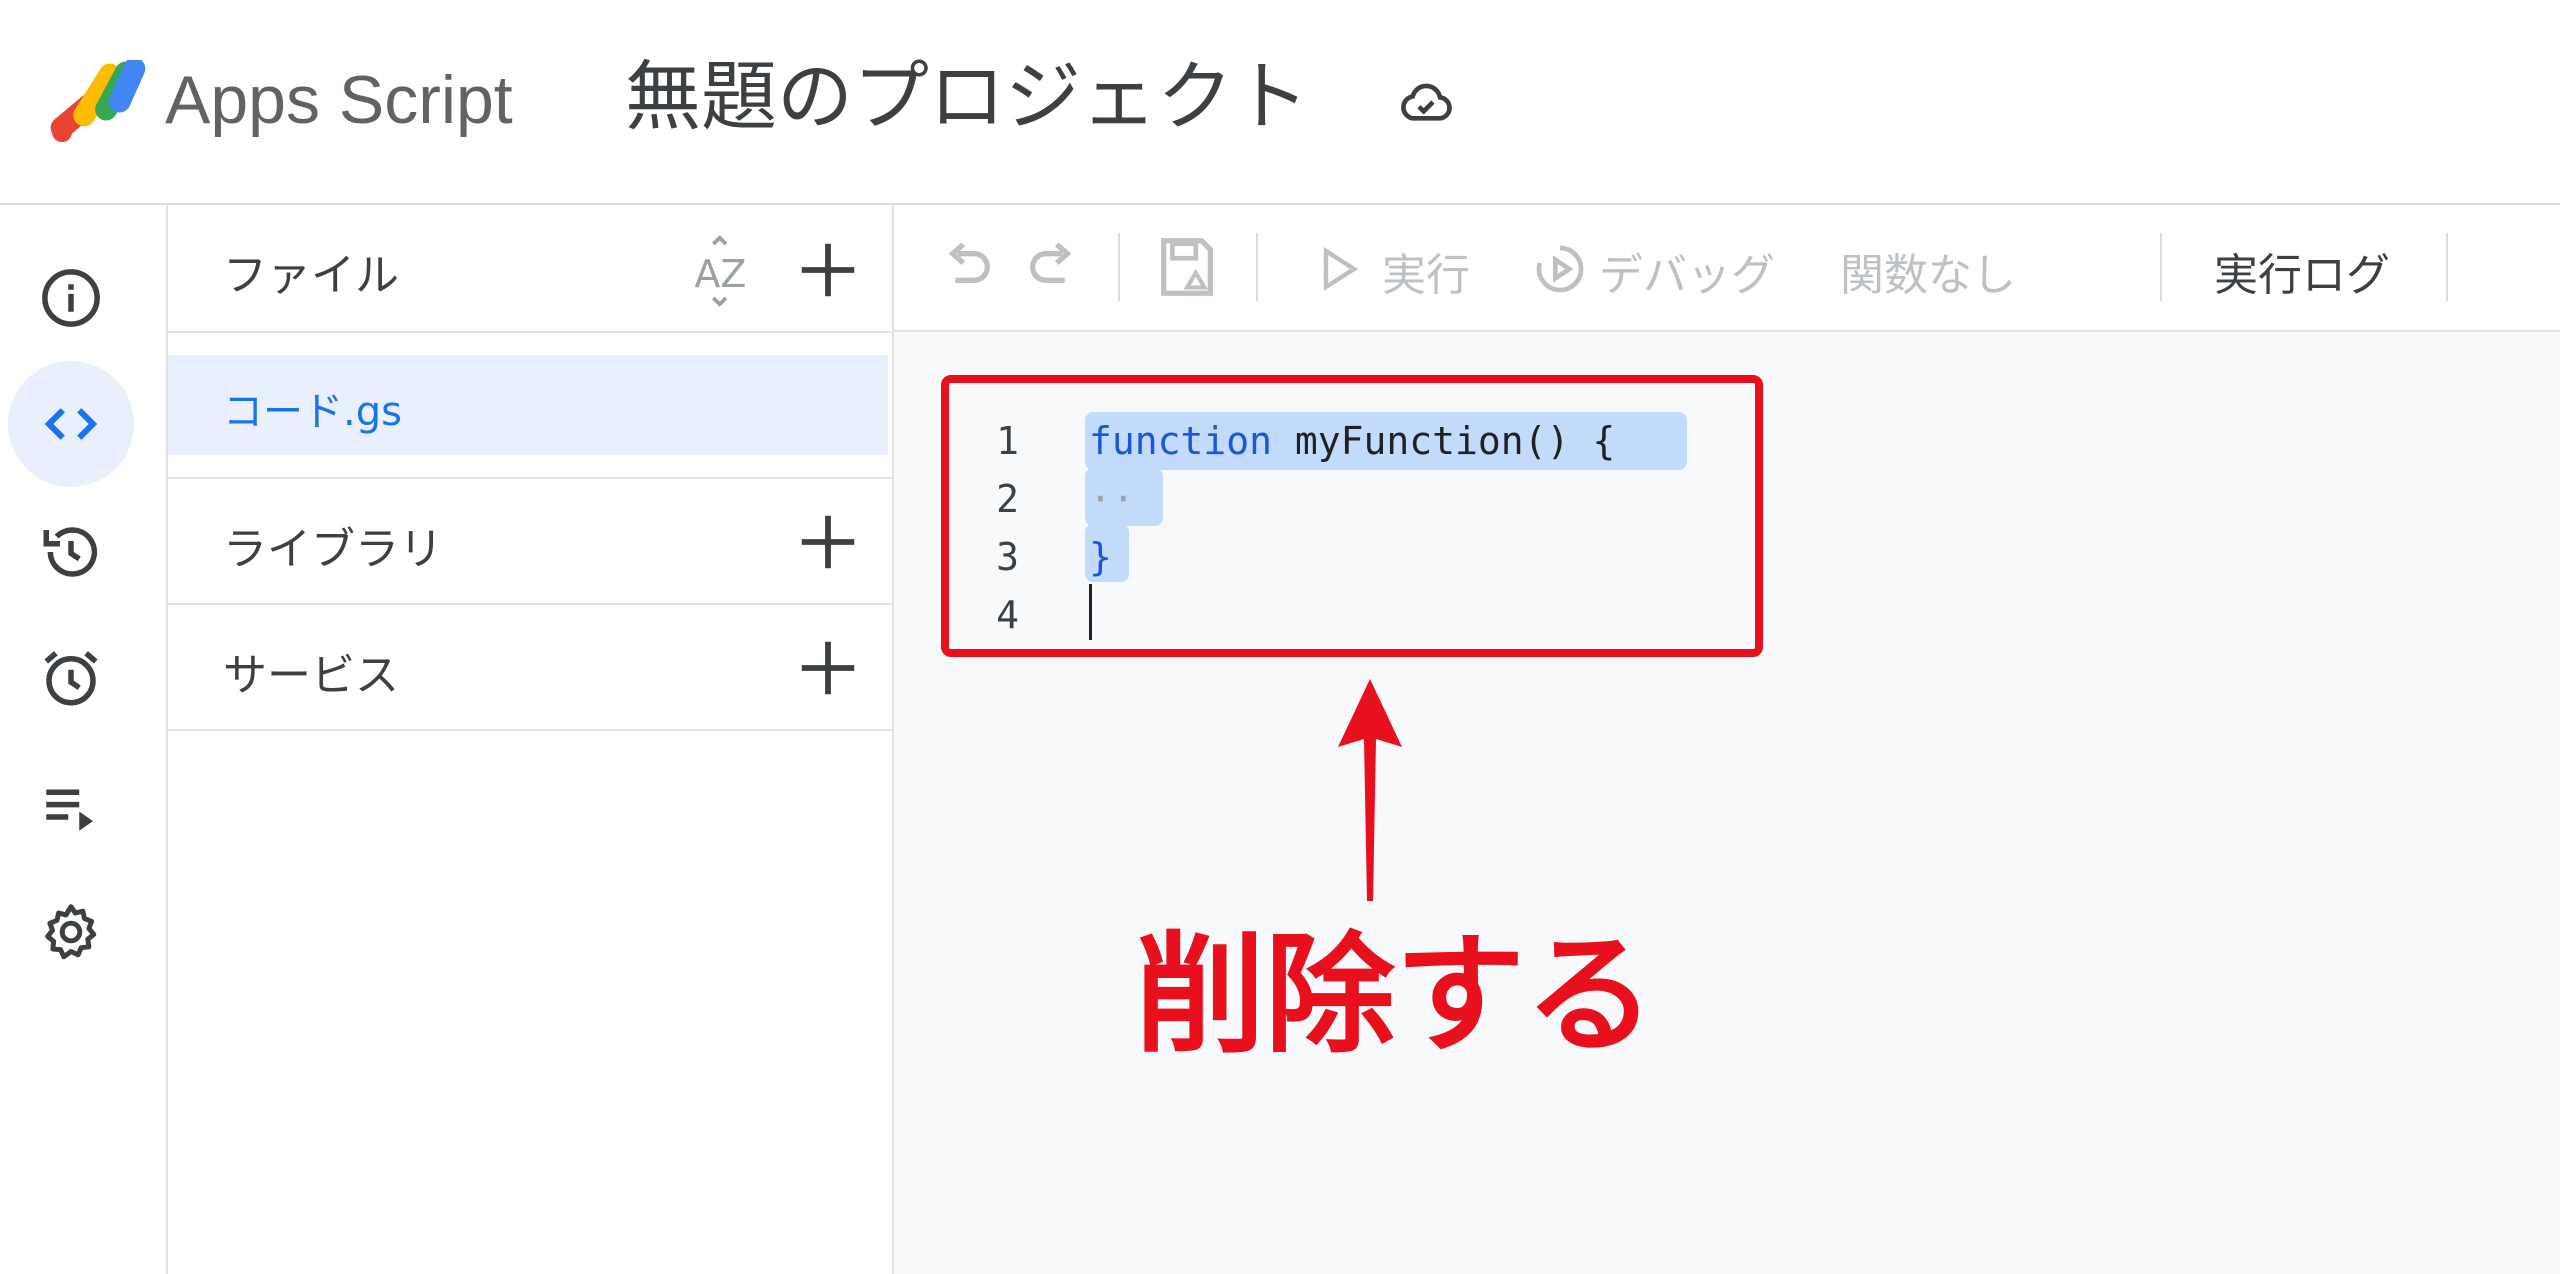 The image size is (2560, 1274). Describe the element at coordinates (530, 542) in the screenshot. I see `libraries-section: ライブラリ` at that location.